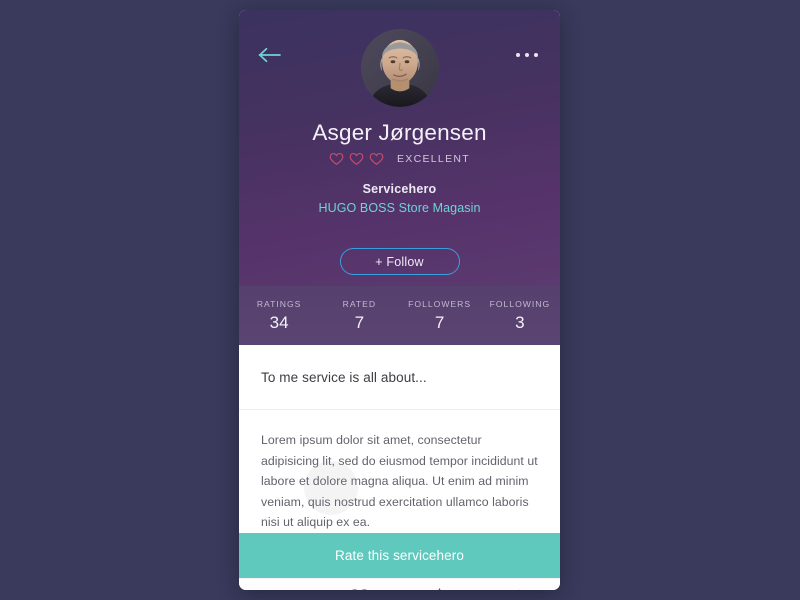 Image resolution: width=800 pixels, height=600 pixels. Describe the element at coordinates (520, 322) in the screenshot. I see `stat-value: 3` at that location.